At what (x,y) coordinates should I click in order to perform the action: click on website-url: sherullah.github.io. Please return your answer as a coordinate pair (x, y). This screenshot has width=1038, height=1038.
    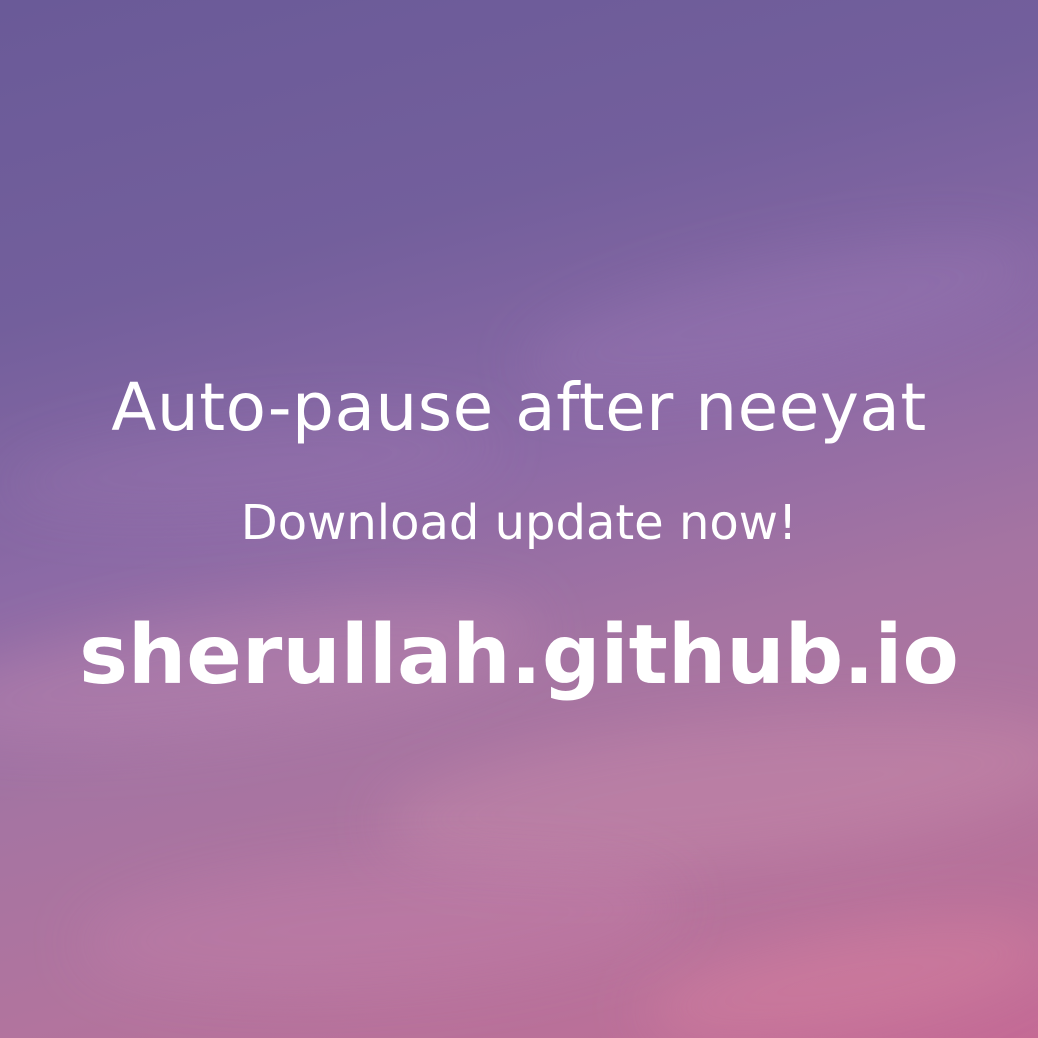
    Looking at the image, I should click on (519, 655).